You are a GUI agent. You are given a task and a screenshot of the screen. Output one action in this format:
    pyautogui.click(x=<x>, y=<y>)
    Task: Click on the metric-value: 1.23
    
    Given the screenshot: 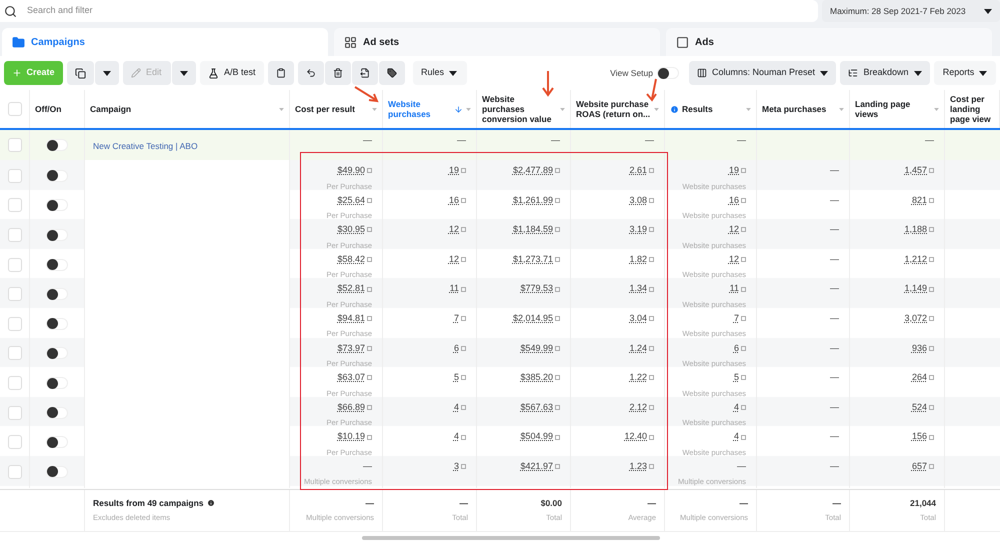 What is the action you would take?
    pyautogui.click(x=638, y=467)
    